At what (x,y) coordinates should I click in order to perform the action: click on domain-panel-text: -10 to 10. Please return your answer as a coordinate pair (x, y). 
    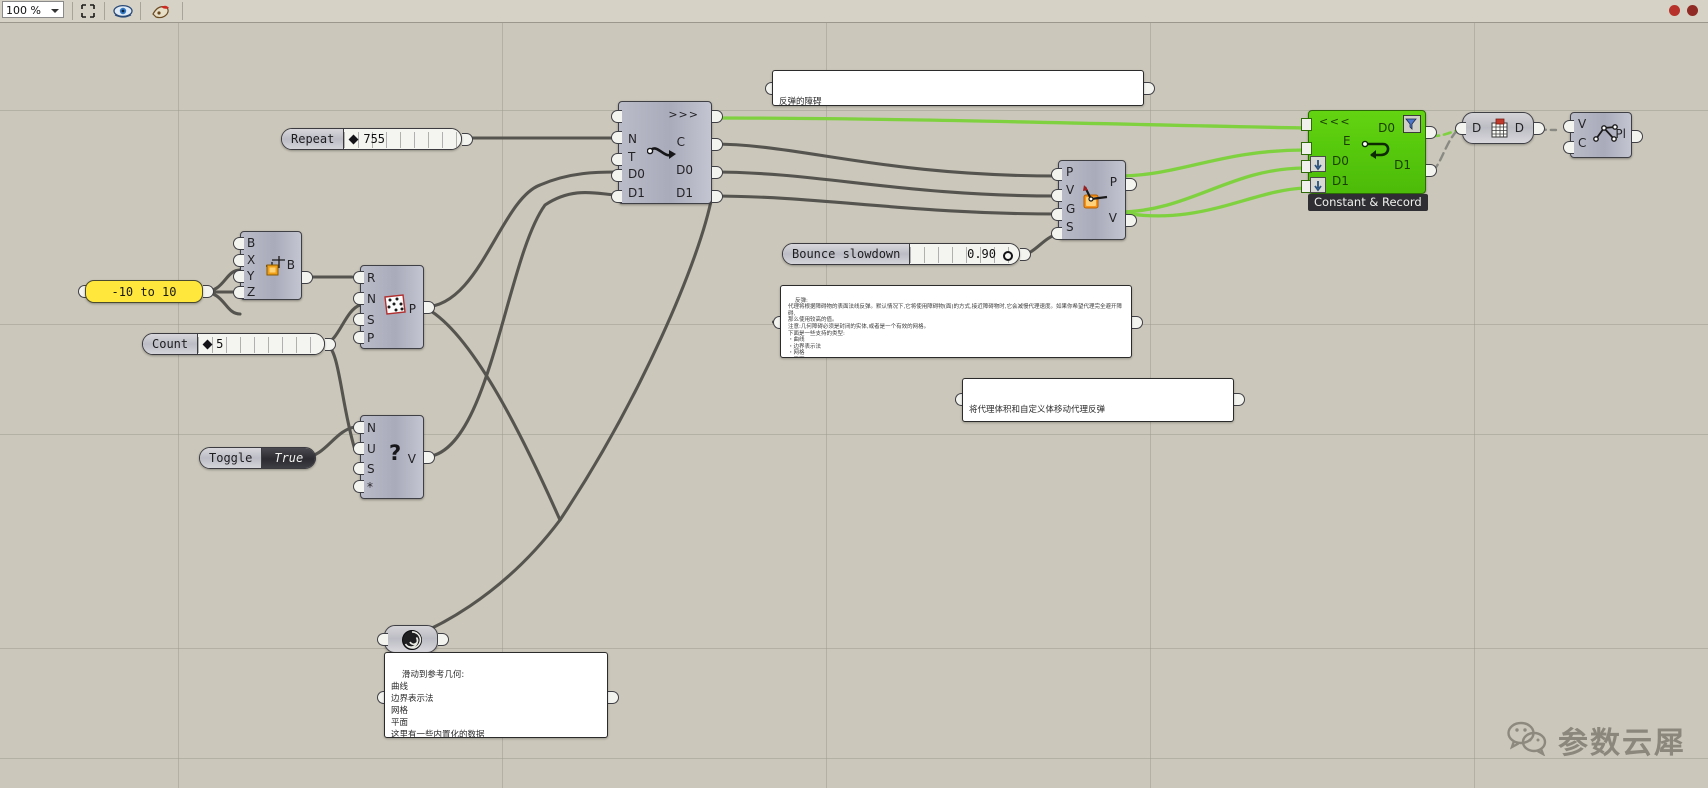
    Looking at the image, I should click on (144, 291).